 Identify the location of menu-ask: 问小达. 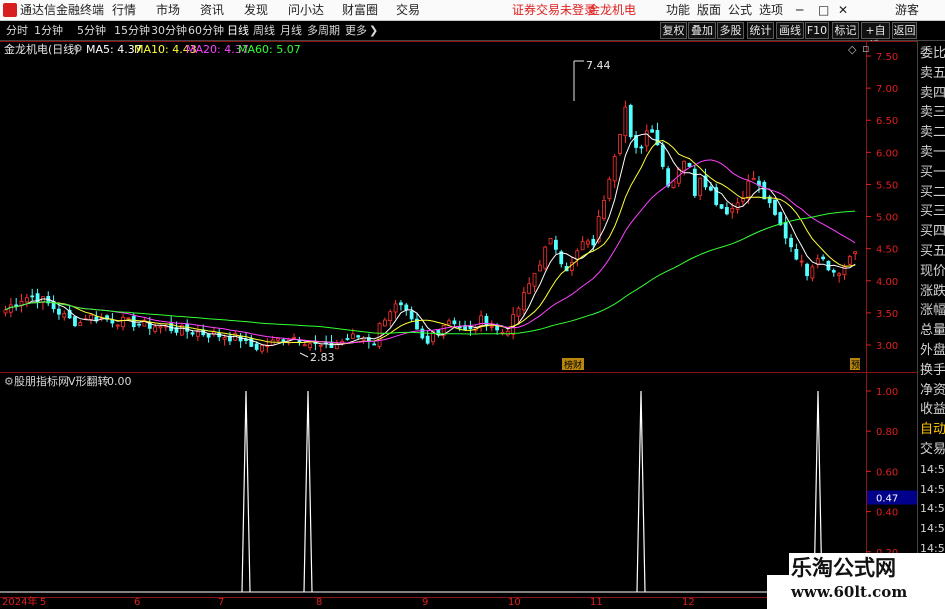
(306, 10).